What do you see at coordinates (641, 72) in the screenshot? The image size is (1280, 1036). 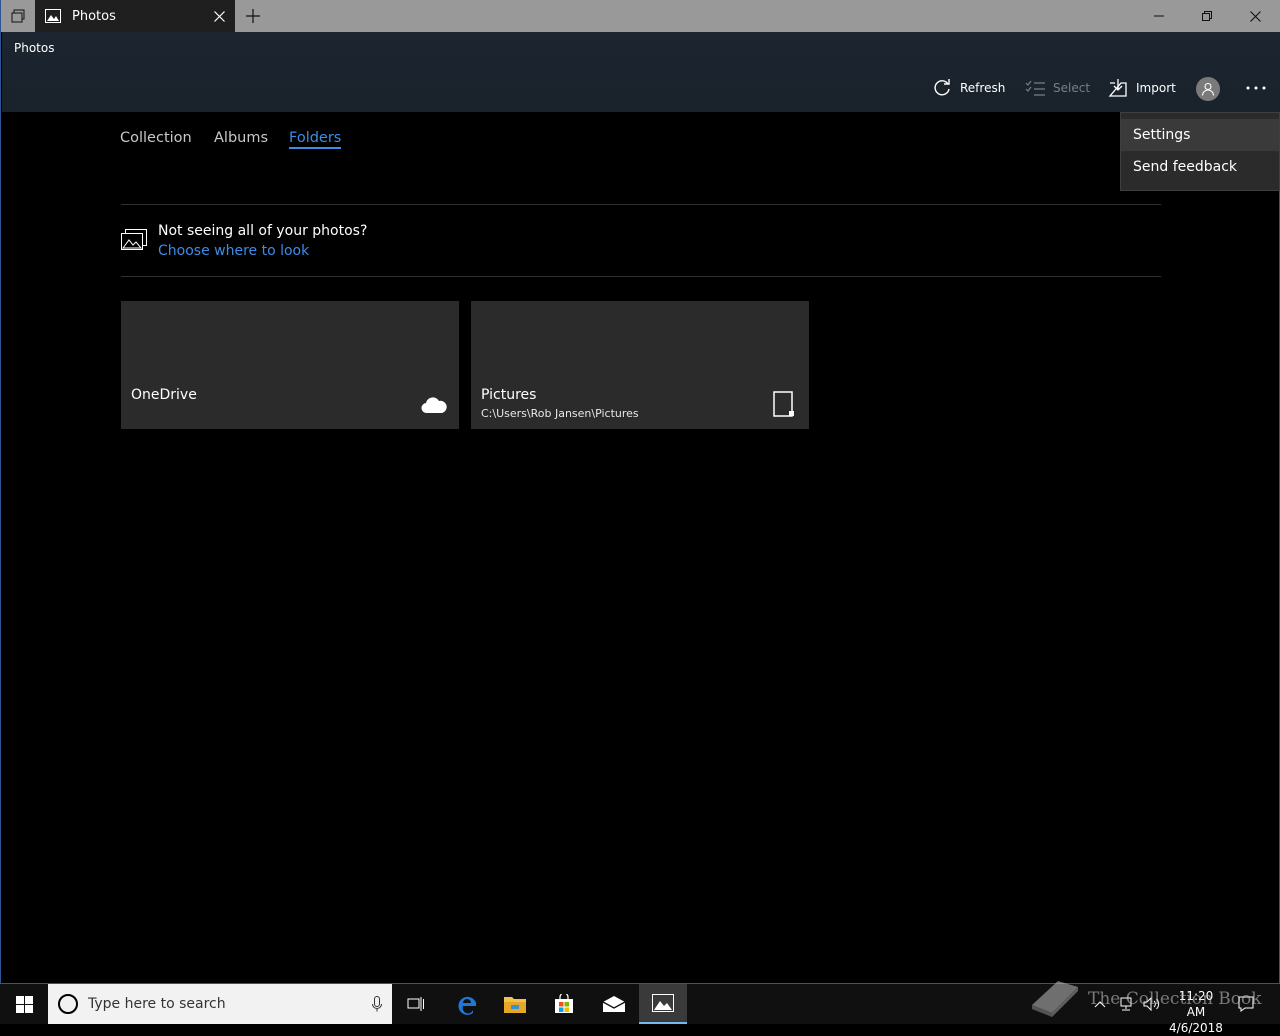 I see `app-header: Photos Refresh Select Import` at bounding box center [641, 72].